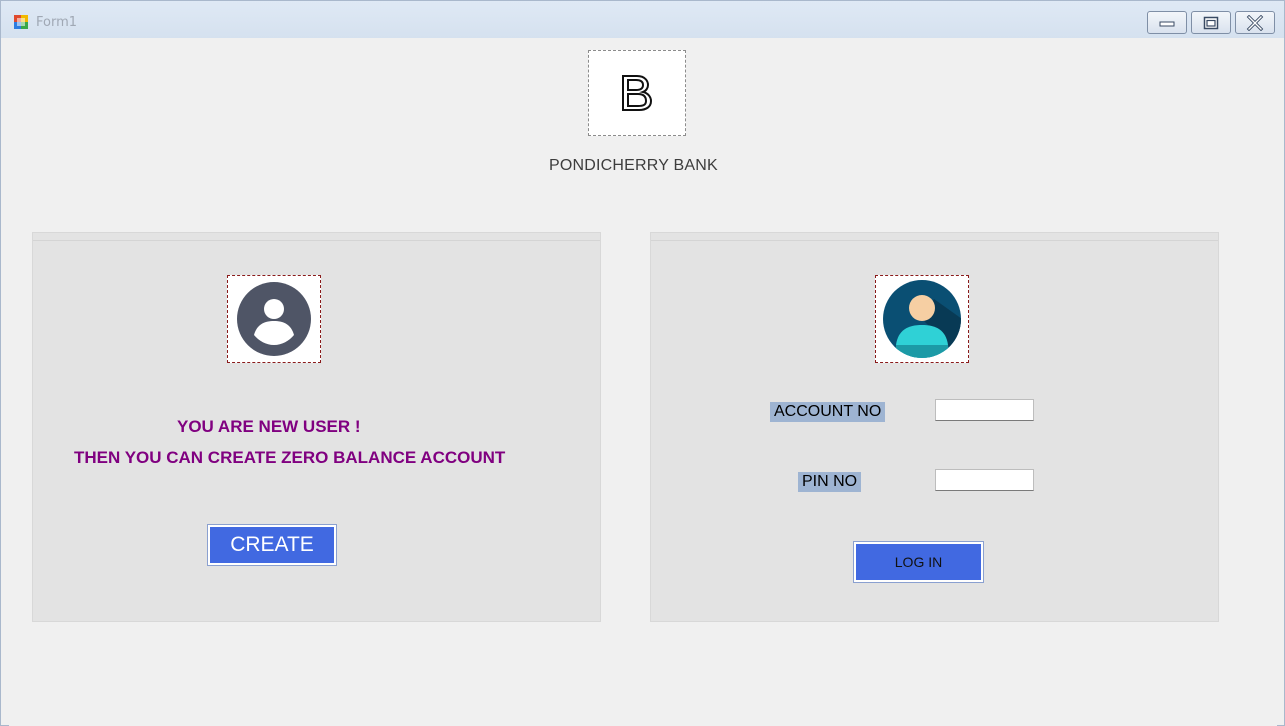 The height and width of the screenshot is (726, 1285). I want to click on new-user-avatar, so click(274, 319).